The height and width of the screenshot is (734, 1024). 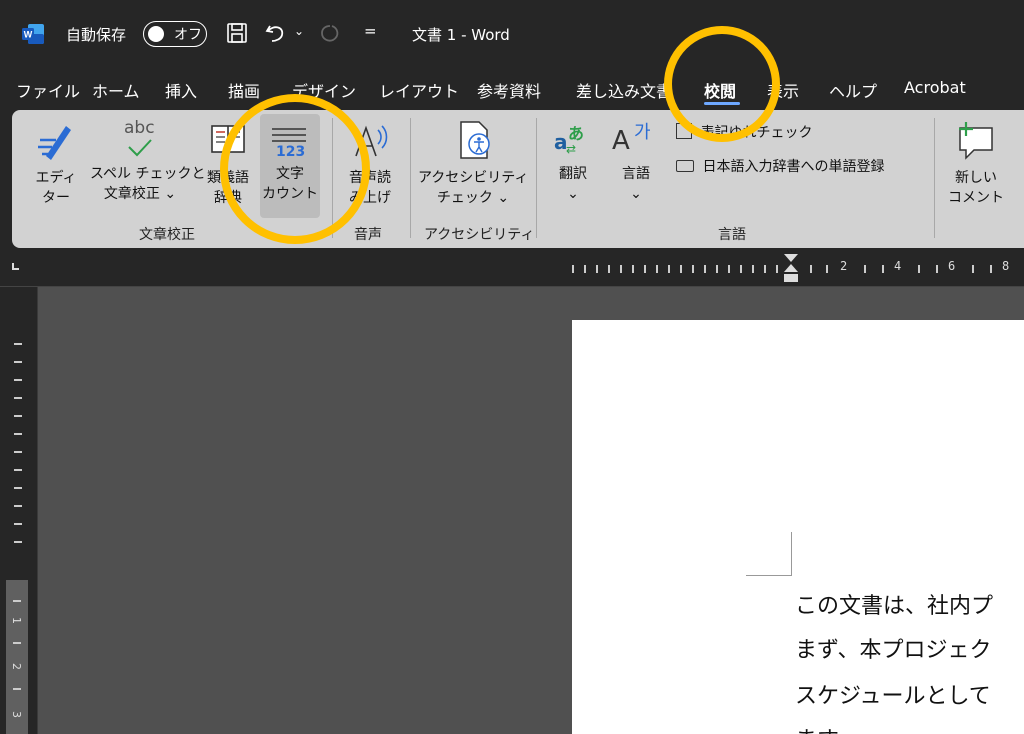 I want to click on document-text-line: まず、本プロジェク, so click(x=893, y=648).